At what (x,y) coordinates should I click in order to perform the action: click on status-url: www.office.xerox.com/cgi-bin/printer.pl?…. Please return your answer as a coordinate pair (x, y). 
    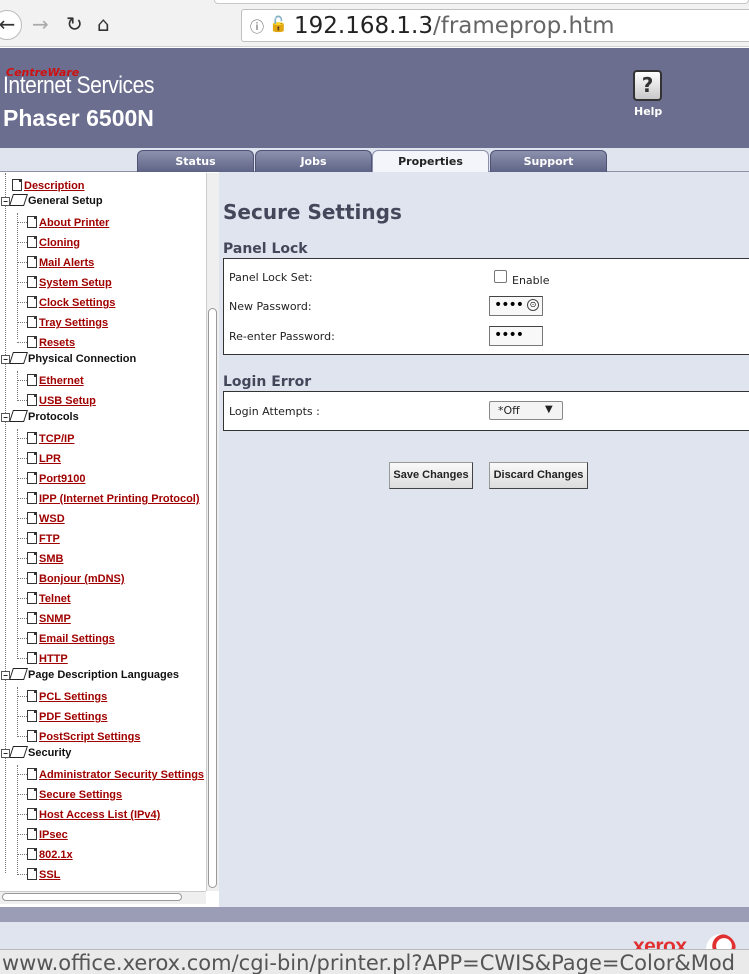
    Looking at the image, I should click on (369, 962).